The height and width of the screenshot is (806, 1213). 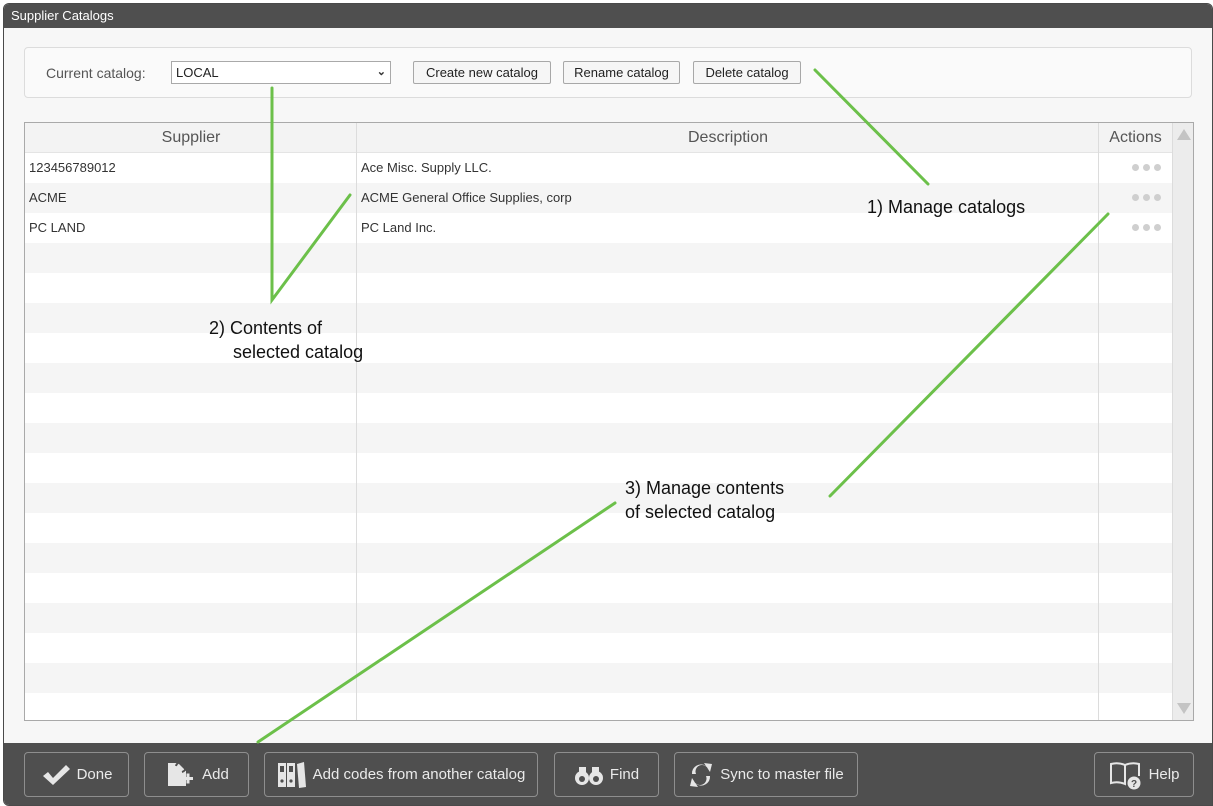 I want to click on description-cell: ACME General Office Supplies, corp, so click(x=466, y=197).